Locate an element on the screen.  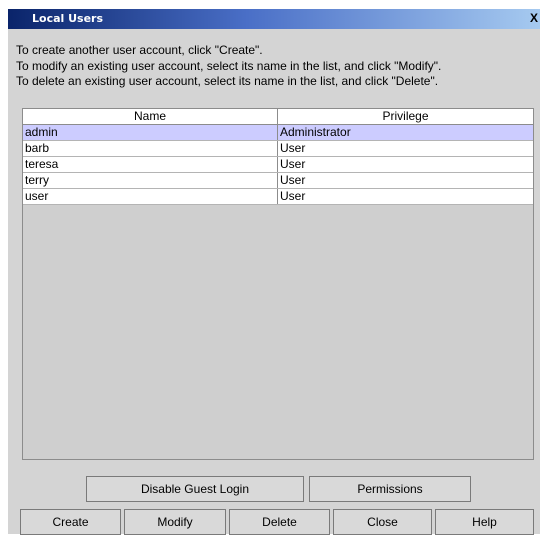
cell-name: admin is located at coordinates (150, 132).